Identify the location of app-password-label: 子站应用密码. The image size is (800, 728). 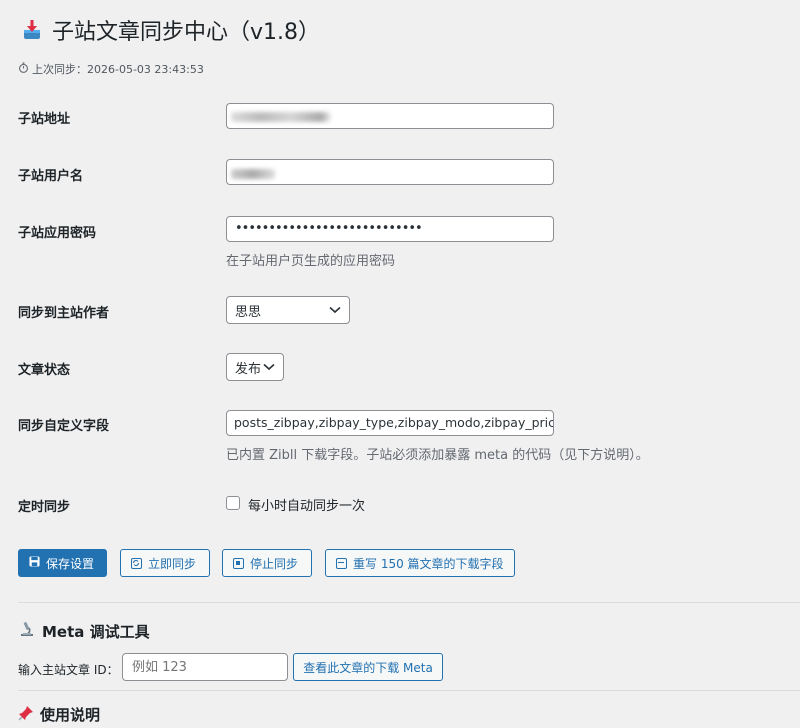
(57, 233).